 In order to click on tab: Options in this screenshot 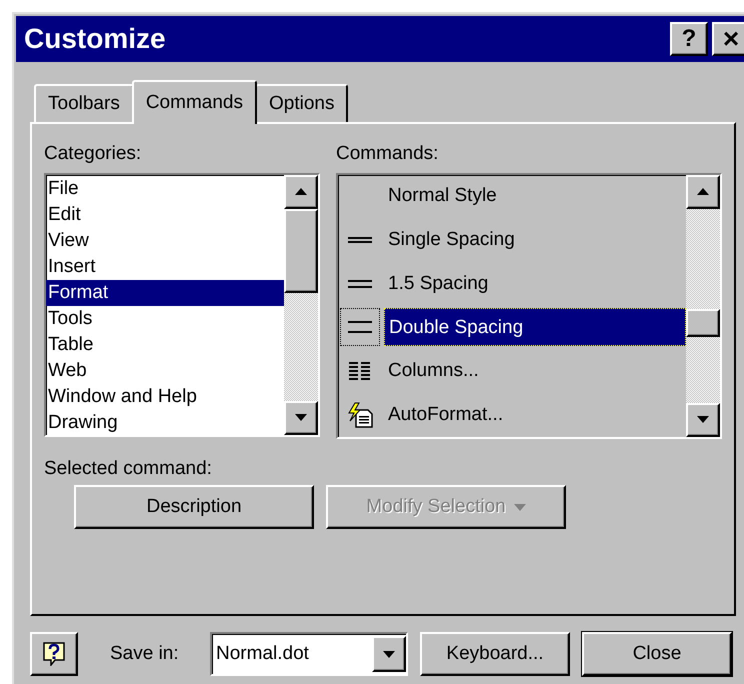, I will do `click(301, 103)`.